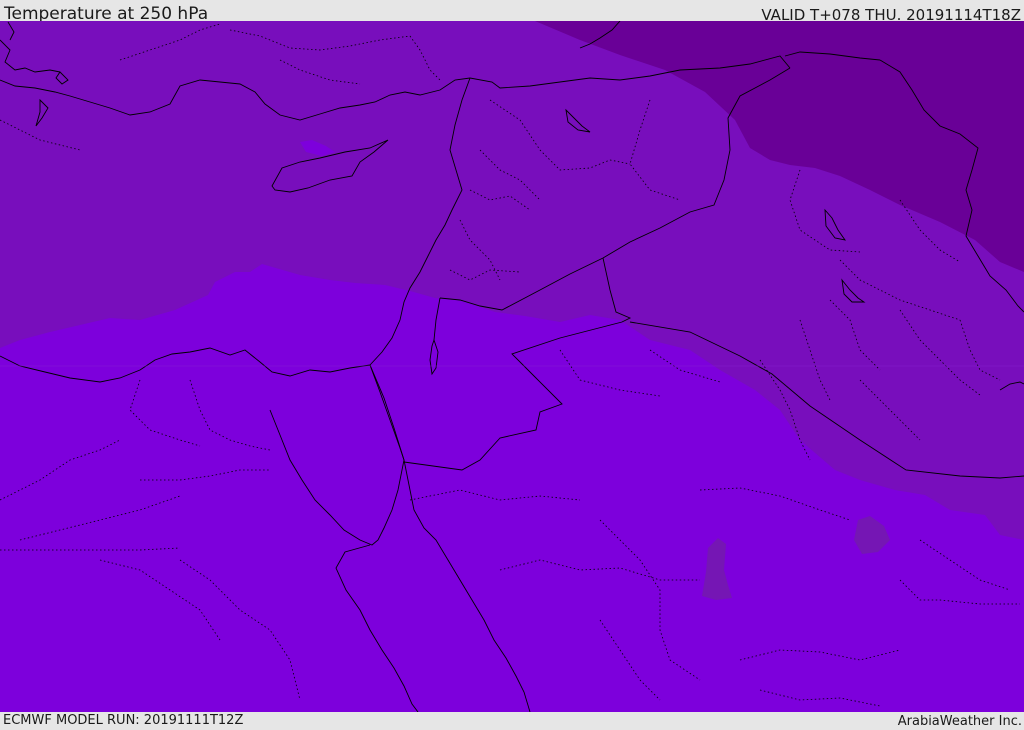 The image size is (1024, 730). Describe the element at coordinates (123, 720) in the screenshot. I see `model-run-label: ECMWF MODEL RUN: 20191111T12Z` at that location.